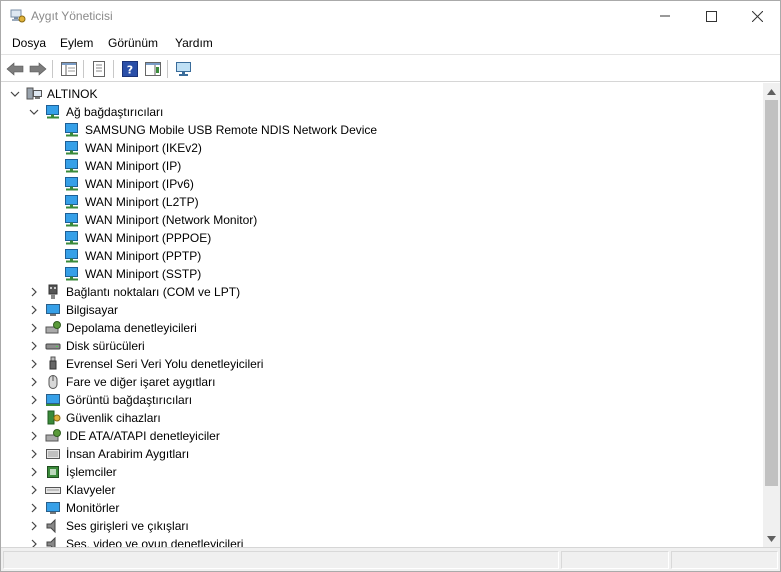  What do you see at coordinates (371, 346) in the screenshot?
I see `device-category: Disk sürücüleri` at bounding box center [371, 346].